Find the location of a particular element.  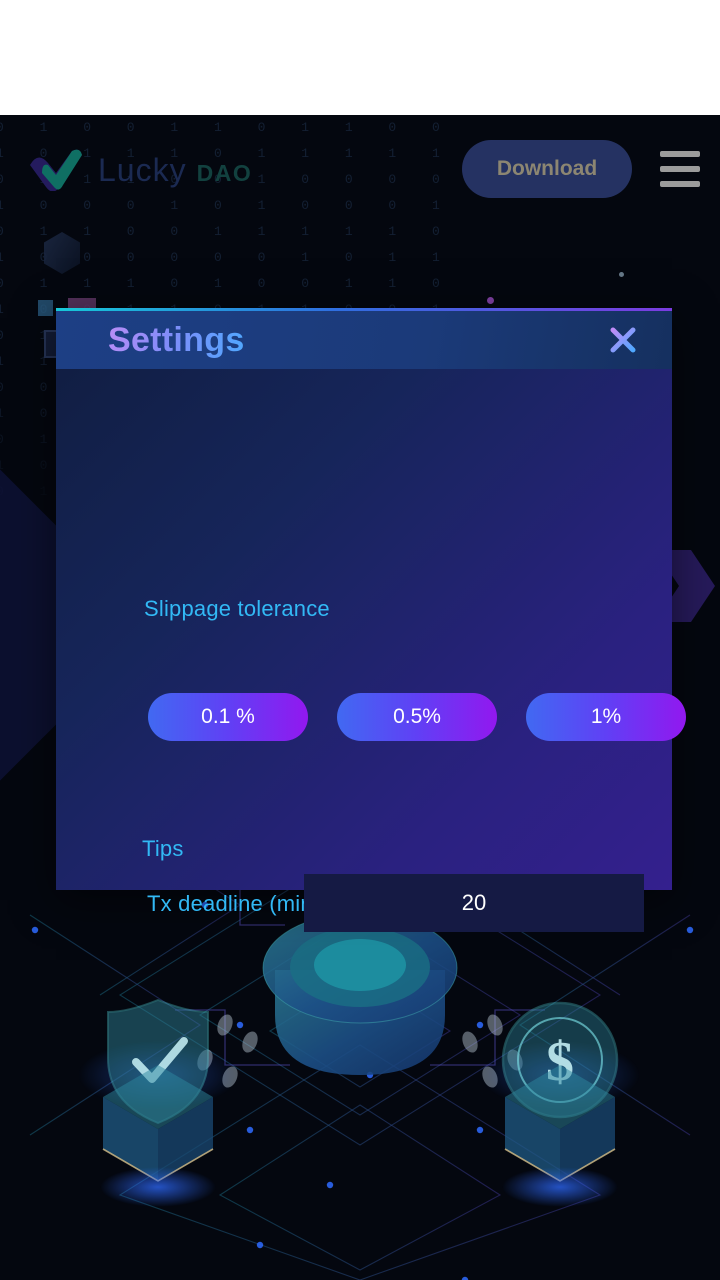

hamburger-menu-icon is located at coordinates (680, 169).